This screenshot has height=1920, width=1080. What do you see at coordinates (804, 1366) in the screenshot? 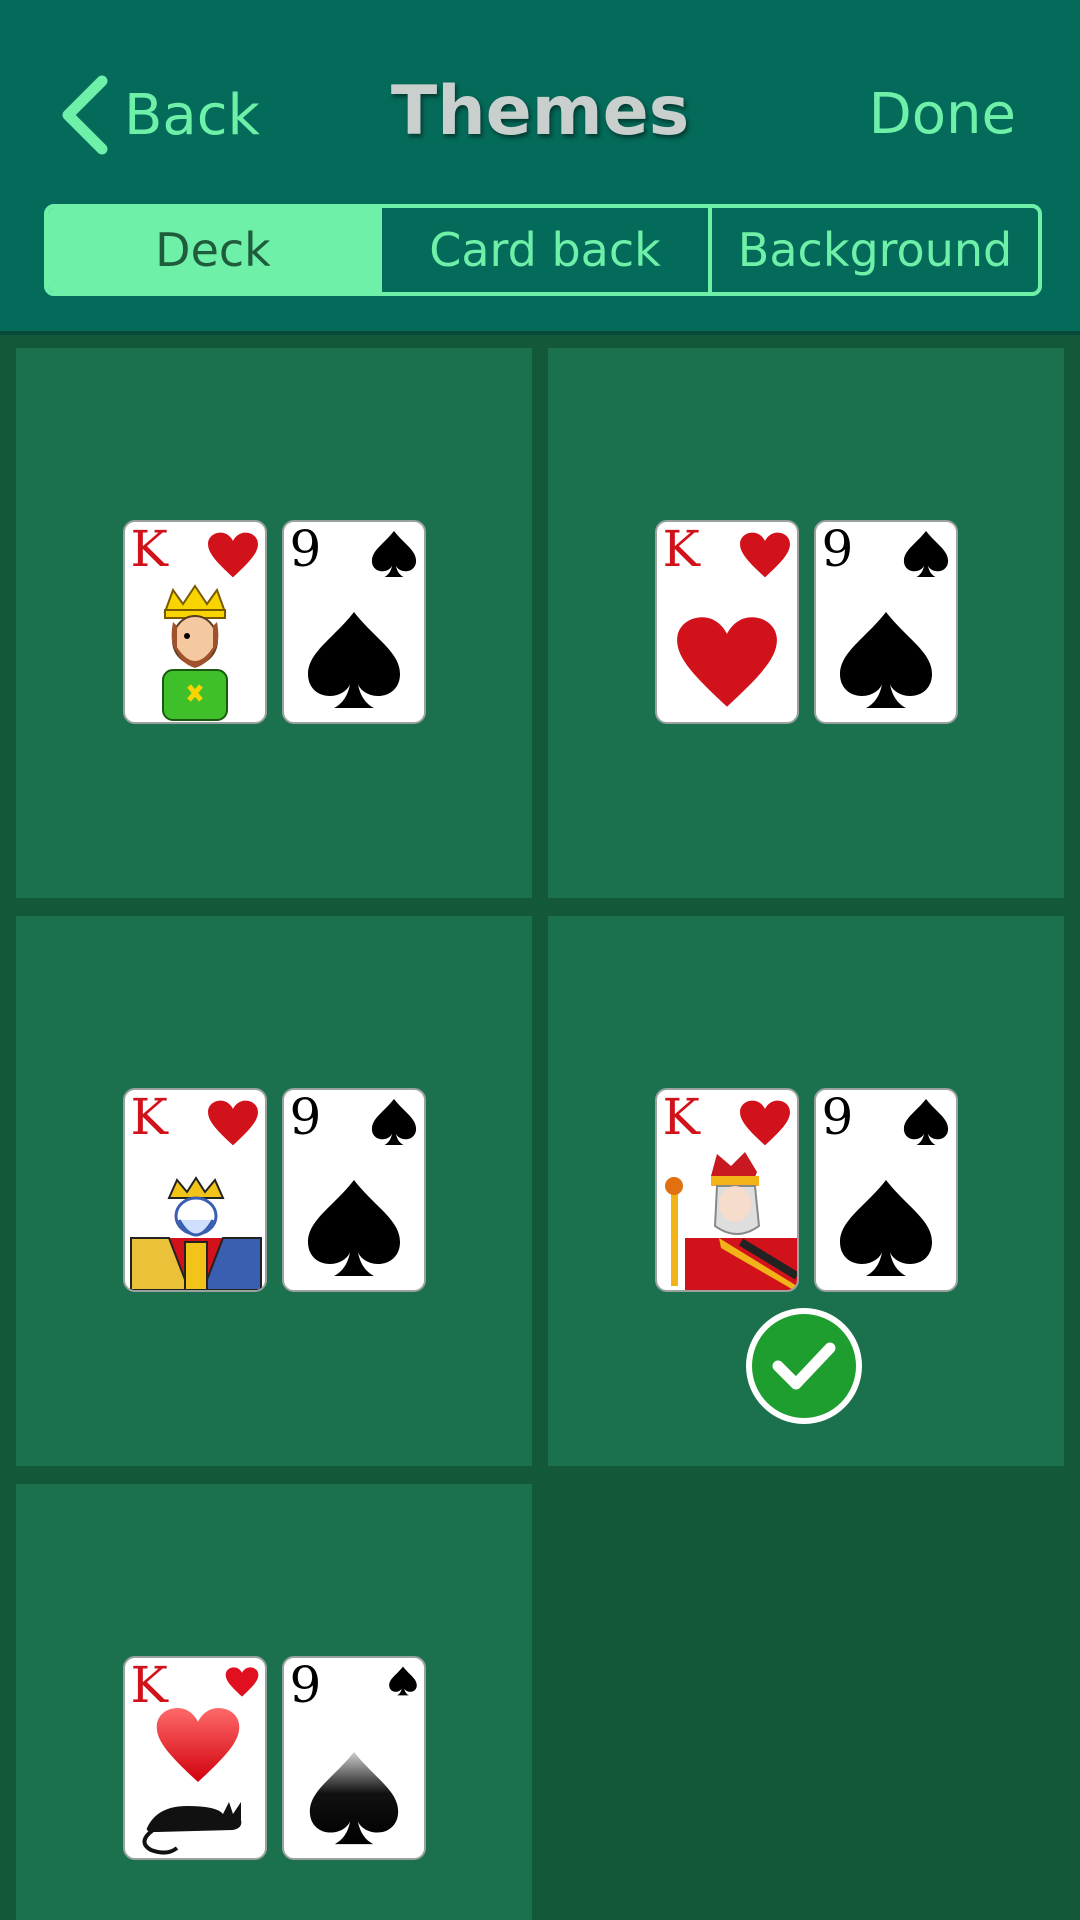
I see `selected-check-icon` at bounding box center [804, 1366].